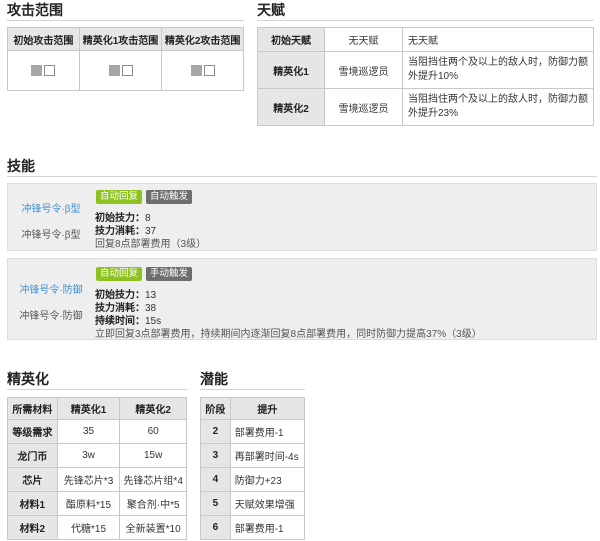 The image size is (600, 541). Describe the element at coordinates (32, 408) in the screenshot. I see `elite-header-materials: 所需材料` at that location.